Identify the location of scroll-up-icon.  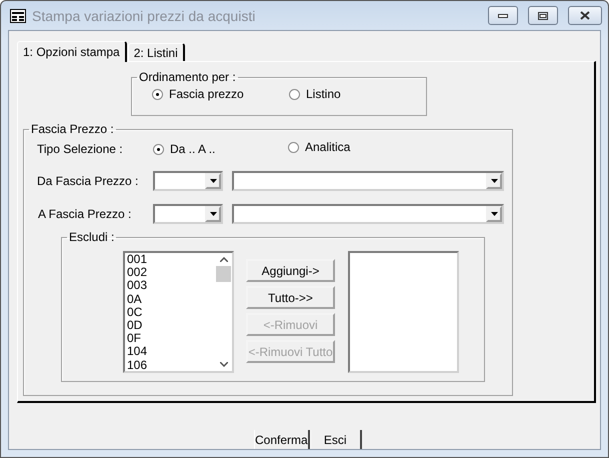
(224, 259).